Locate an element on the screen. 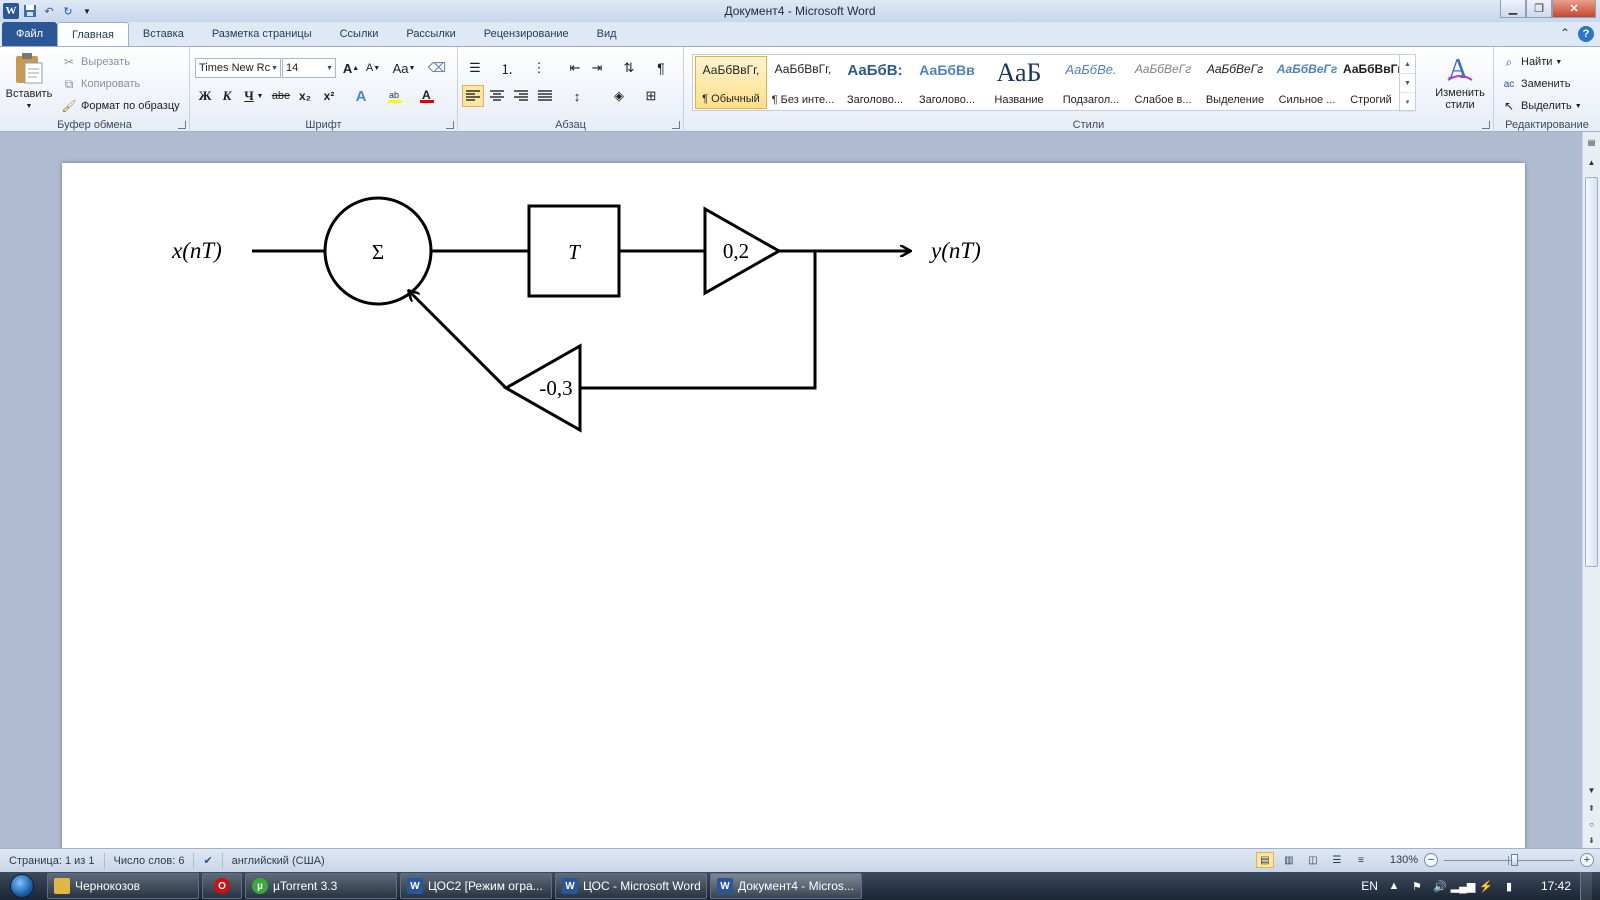 Image resolution: width=1600 pixels, height=900 pixels. change-styles-button: A Изменить стили is located at coordinates (1460, 81).